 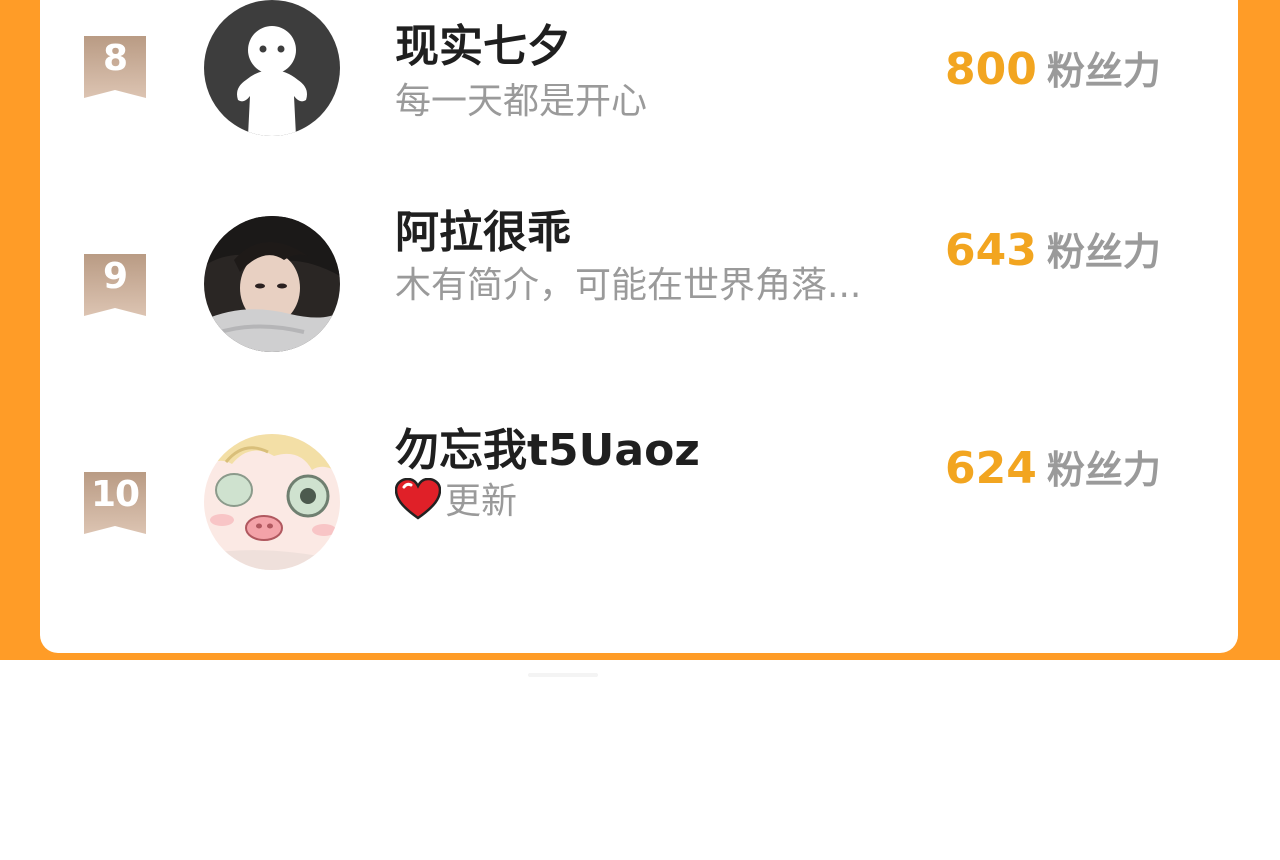 I want to click on fan-score-value: 624, so click(x=991, y=468).